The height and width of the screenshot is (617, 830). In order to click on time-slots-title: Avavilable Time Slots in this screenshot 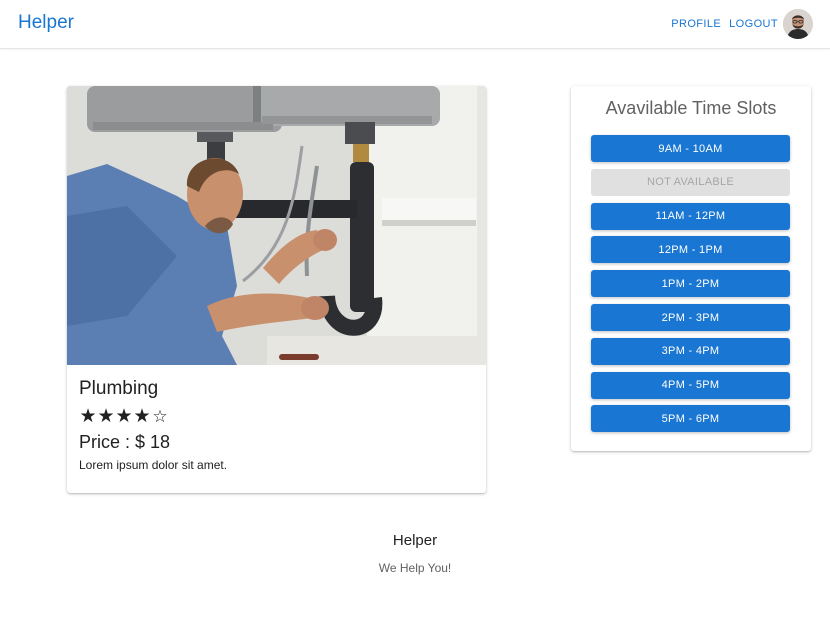, I will do `click(691, 108)`.